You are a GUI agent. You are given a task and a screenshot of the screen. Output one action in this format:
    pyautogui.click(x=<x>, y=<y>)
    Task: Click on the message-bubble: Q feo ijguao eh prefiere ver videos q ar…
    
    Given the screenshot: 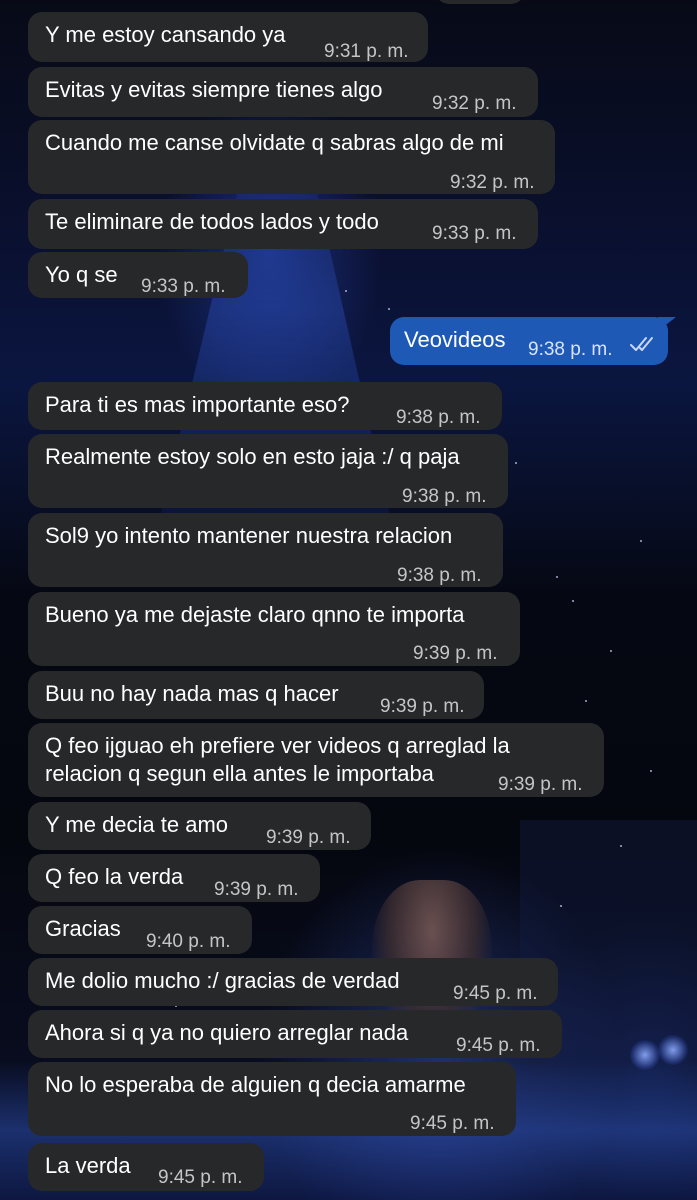 What is the action you would take?
    pyautogui.click(x=316, y=760)
    